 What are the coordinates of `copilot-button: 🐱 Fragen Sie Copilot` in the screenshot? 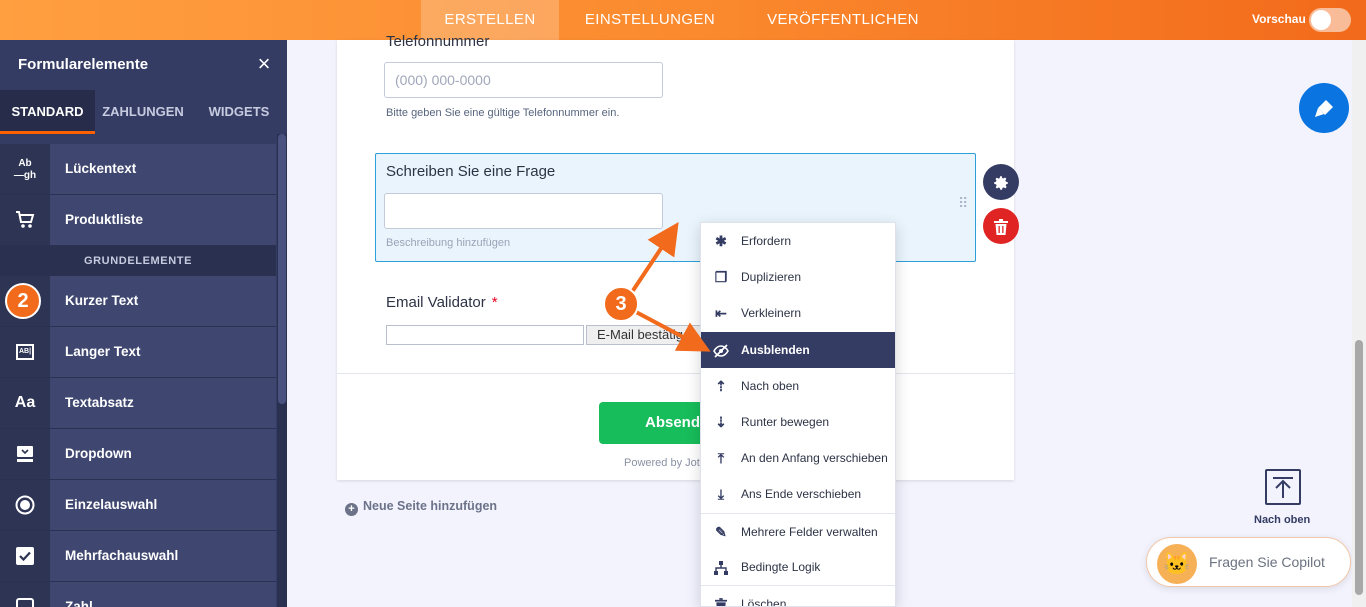 It's located at (1248, 562).